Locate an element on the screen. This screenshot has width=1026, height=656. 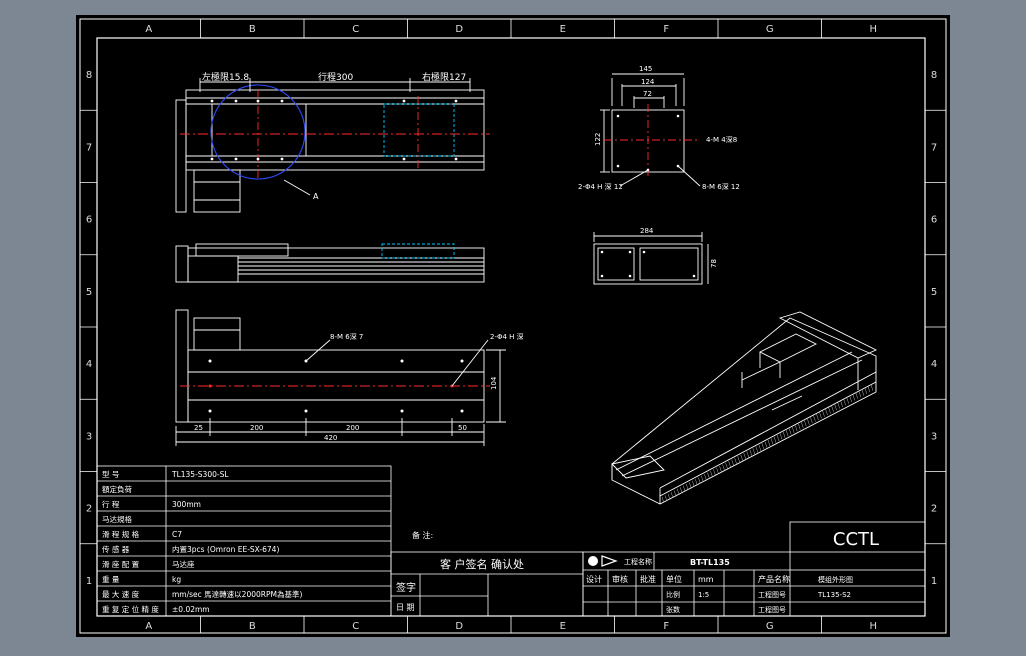
title-row2-cell-4: 1:5 is located at coordinates (703, 595).